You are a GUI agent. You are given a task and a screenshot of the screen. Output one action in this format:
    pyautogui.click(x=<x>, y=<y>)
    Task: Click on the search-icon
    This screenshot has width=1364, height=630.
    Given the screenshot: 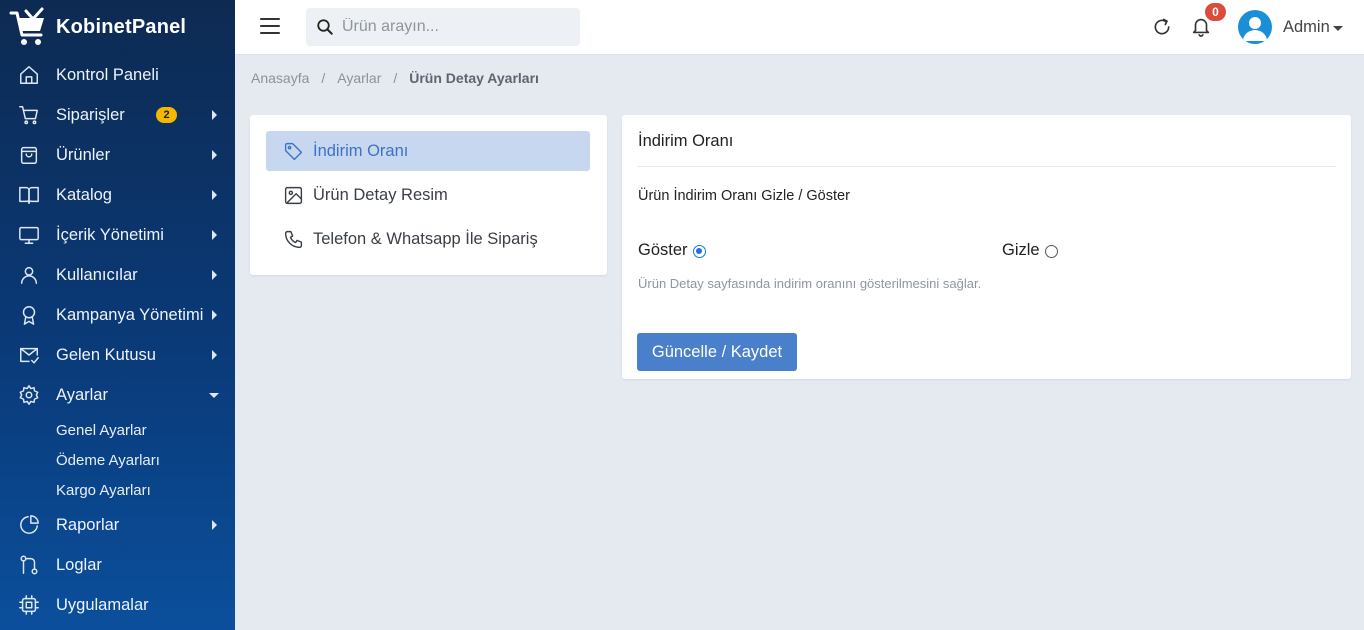 What is the action you would take?
    pyautogui.click(x=325, y=27)
    